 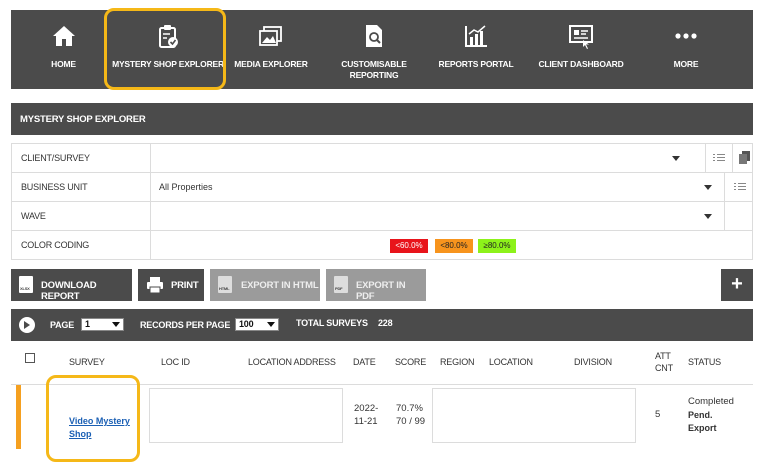 I want to click on col-location-address: LOCATION ADDRESS, so click(x=292, y=362).